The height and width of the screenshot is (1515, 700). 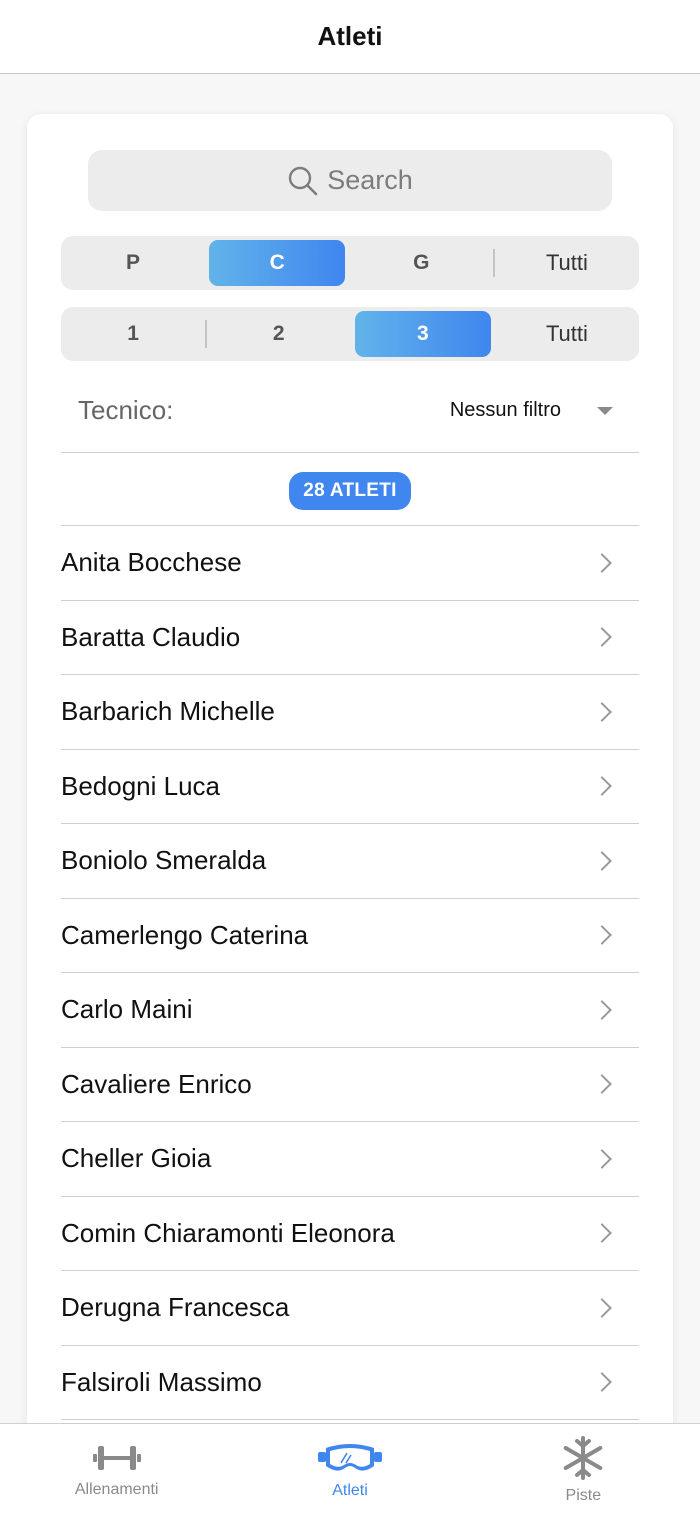 I want to click on tecnico-select: Nessun filtro, so click(x=531, y=410).